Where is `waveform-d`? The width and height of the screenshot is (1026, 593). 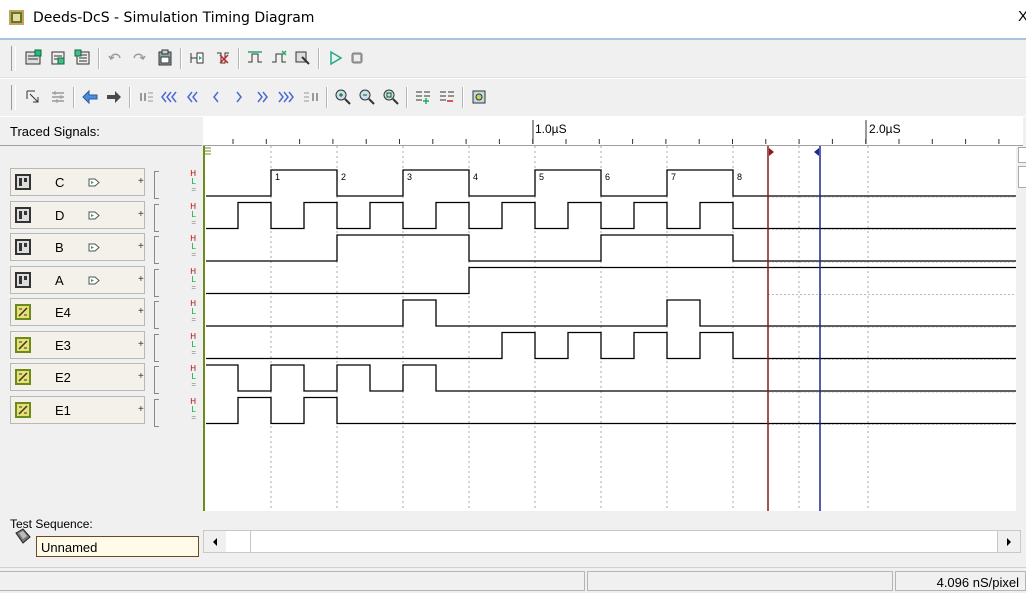 waveform-d is located at coordinates (612, 215).